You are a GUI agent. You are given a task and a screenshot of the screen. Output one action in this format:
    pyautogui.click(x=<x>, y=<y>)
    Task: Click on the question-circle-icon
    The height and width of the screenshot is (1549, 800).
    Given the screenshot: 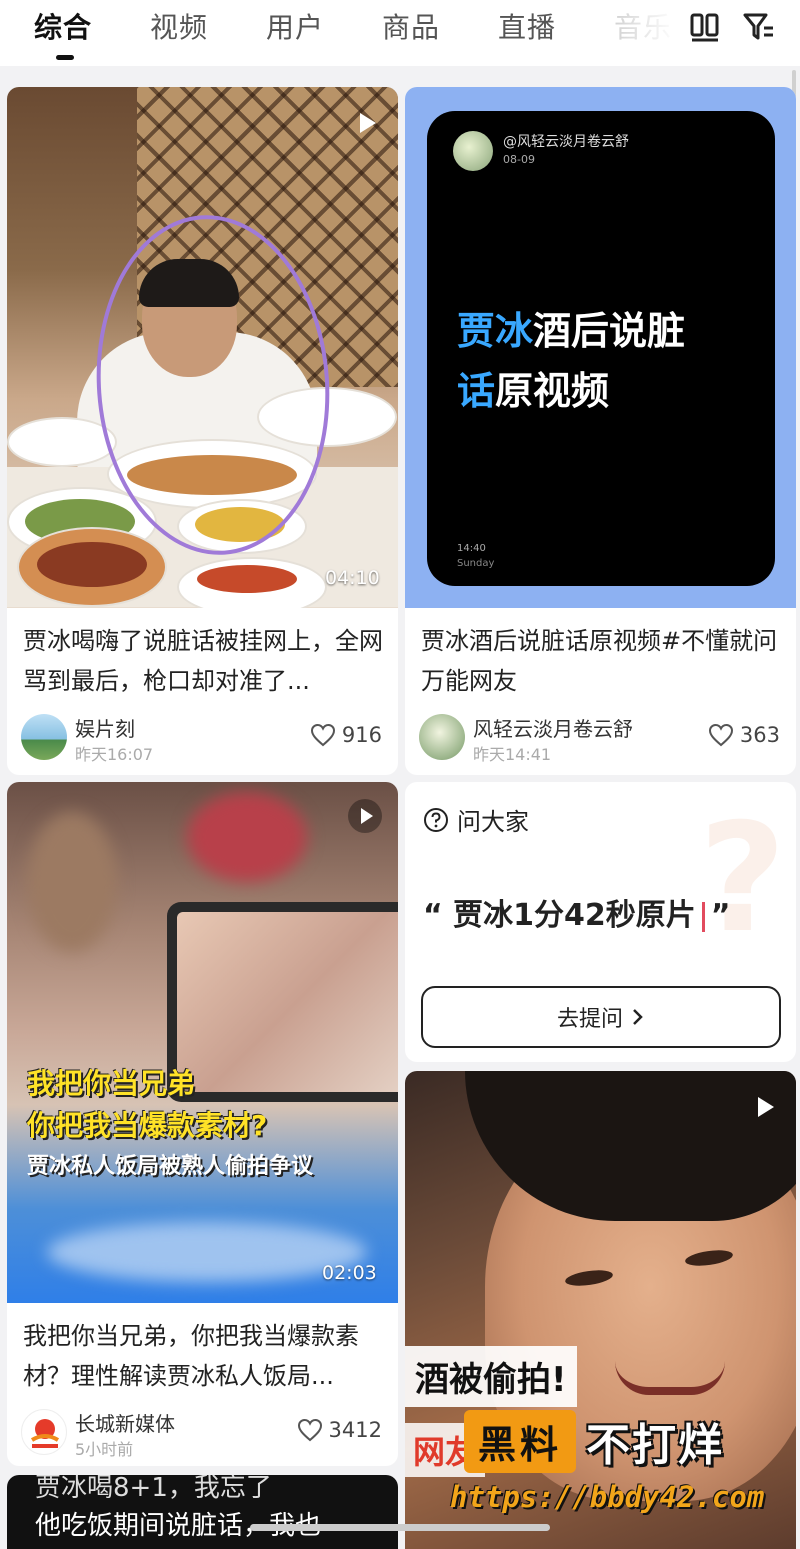 What is the action you would take?
    pyautogui.click(x=436, y=819)
    